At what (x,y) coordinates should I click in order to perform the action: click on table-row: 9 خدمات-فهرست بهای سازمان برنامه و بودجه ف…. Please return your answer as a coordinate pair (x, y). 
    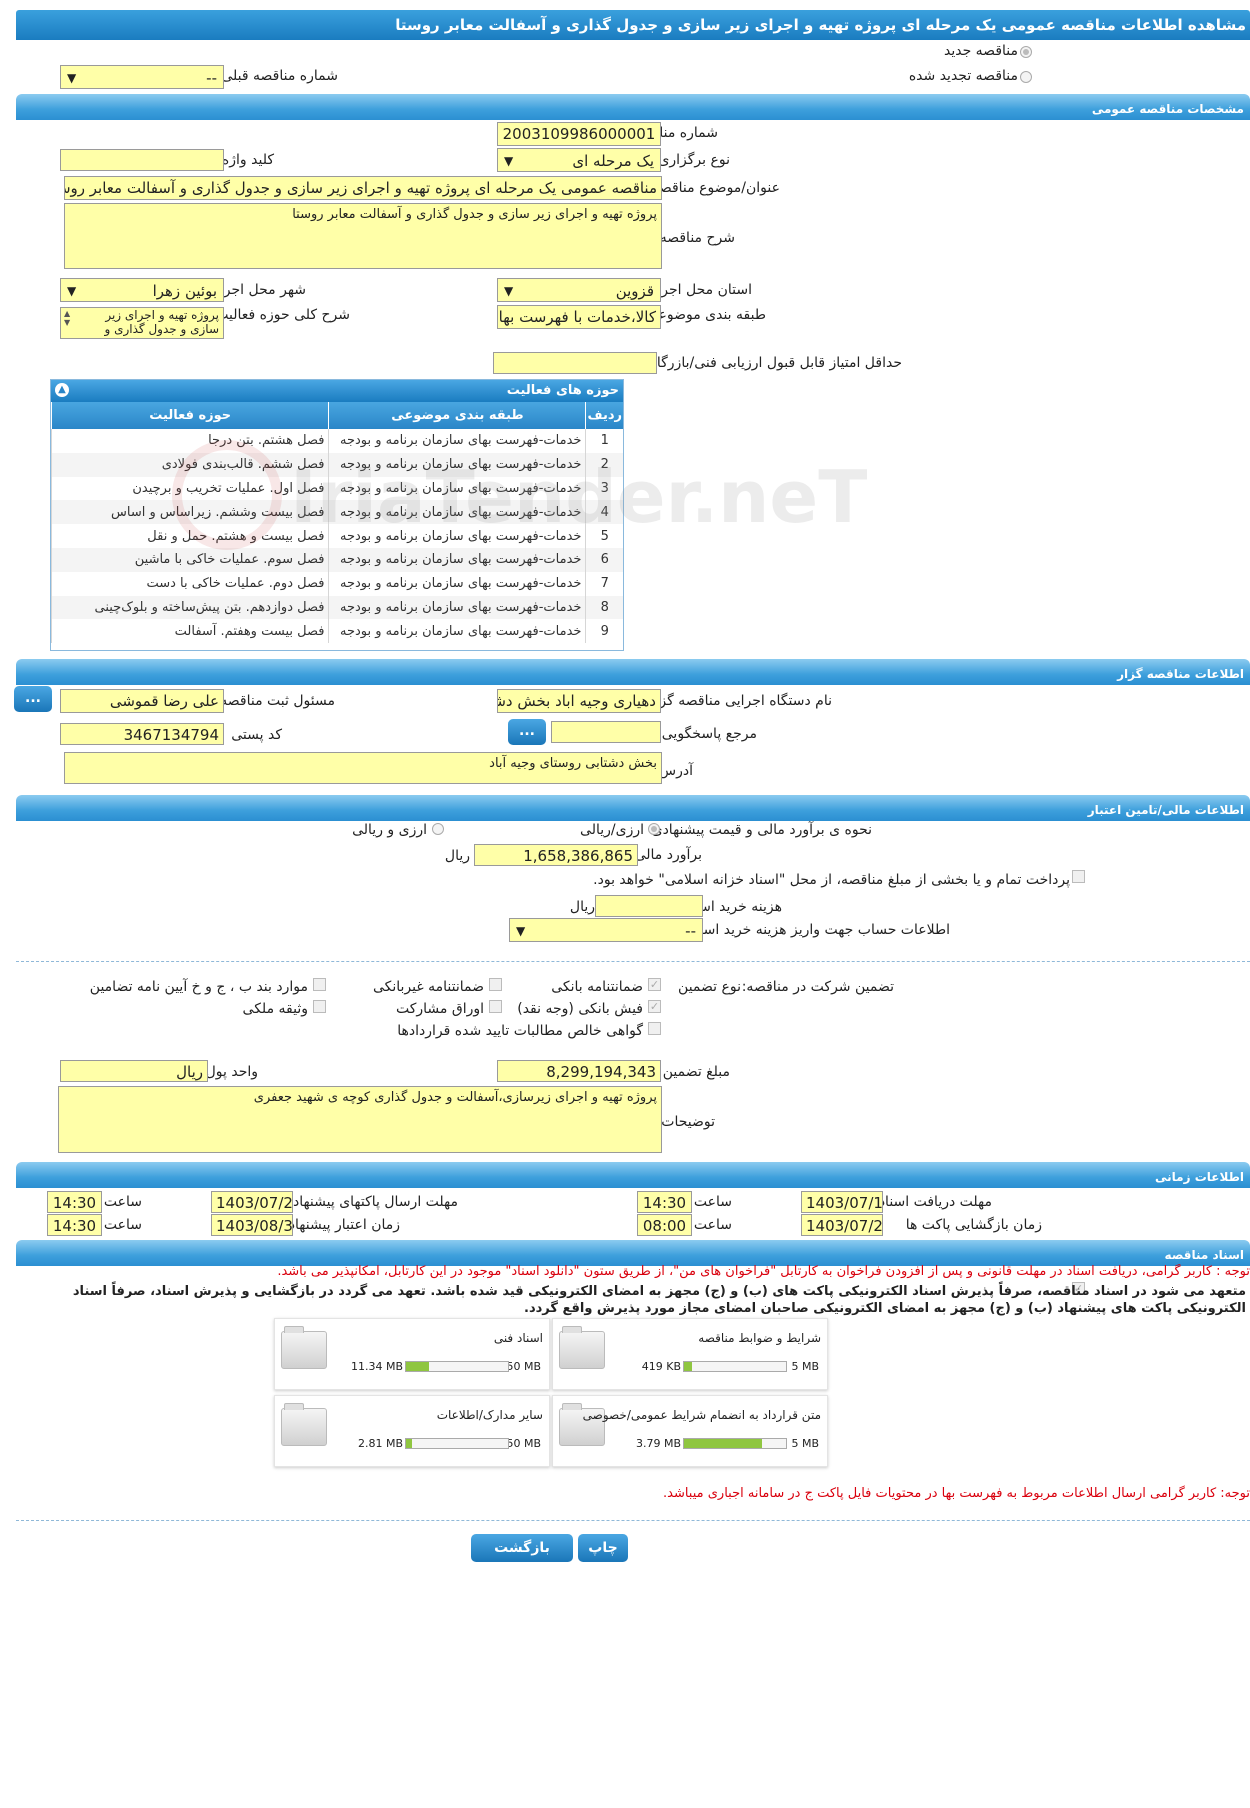
    Looking at the image, I should click on (336, 631).